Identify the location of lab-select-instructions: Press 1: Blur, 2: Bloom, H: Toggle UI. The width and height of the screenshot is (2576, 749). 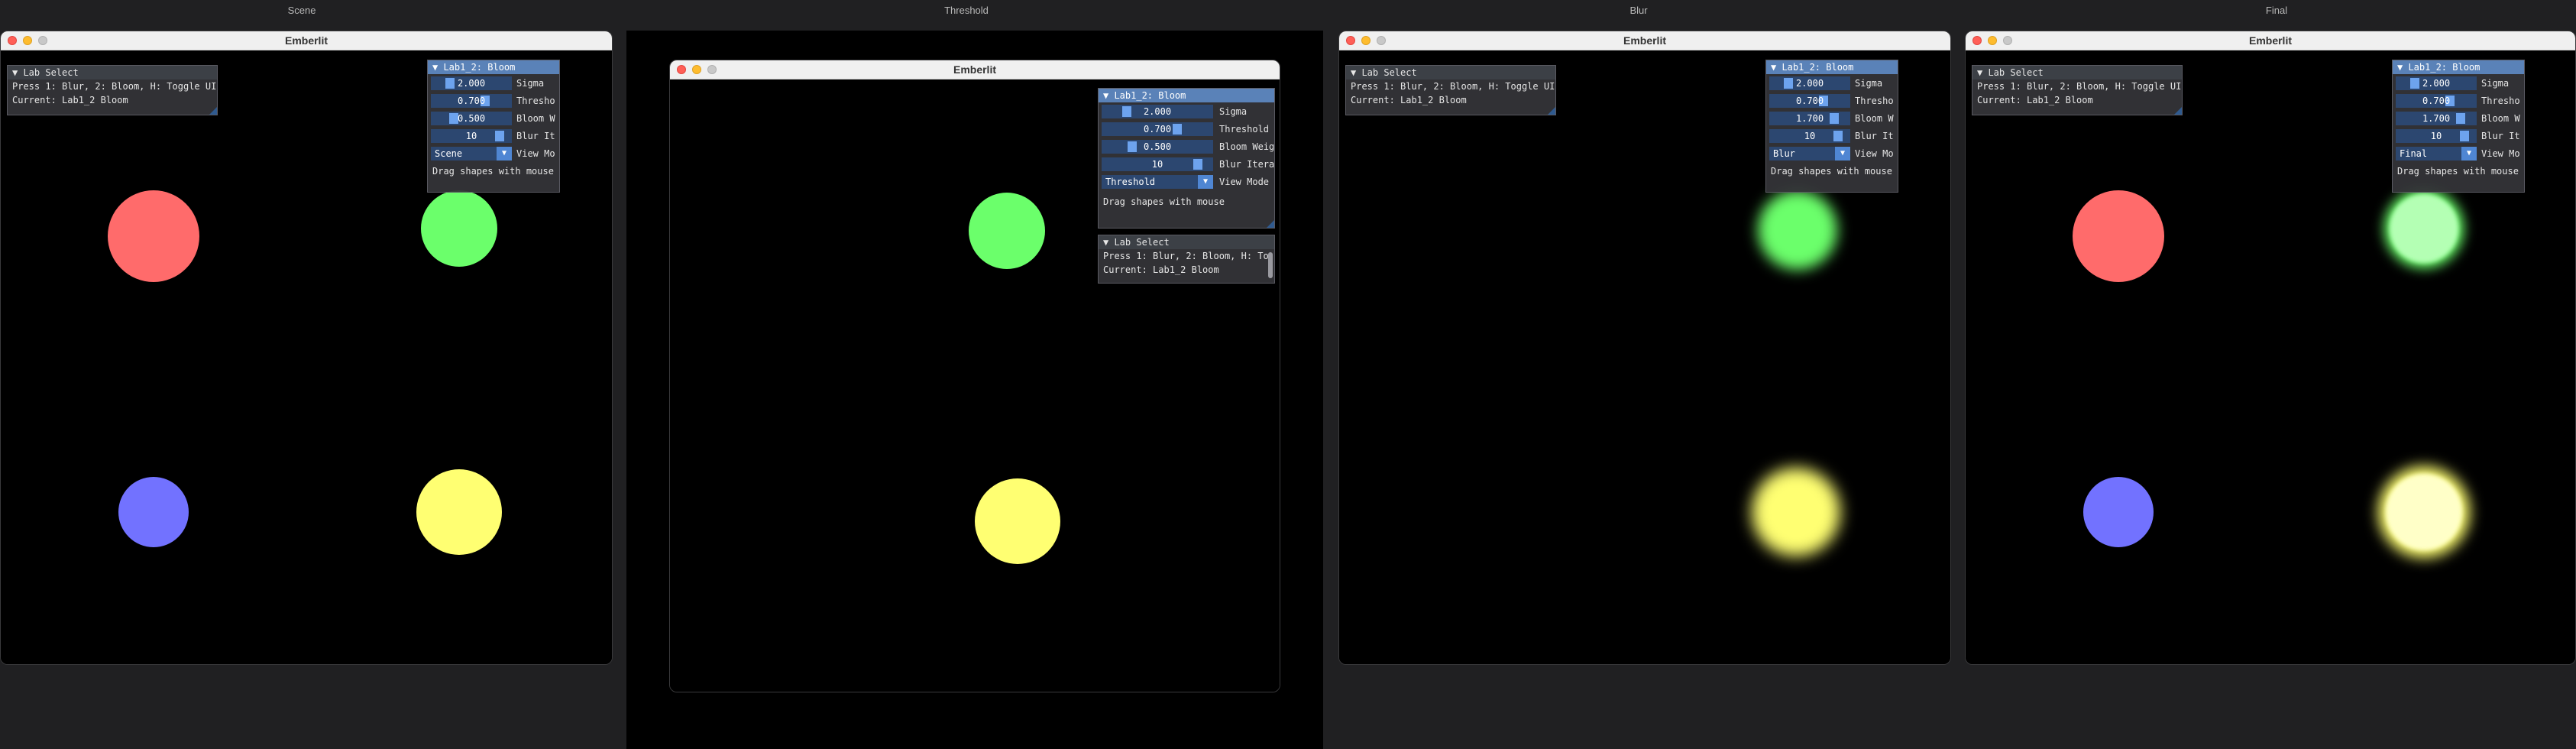
(1453, 86).